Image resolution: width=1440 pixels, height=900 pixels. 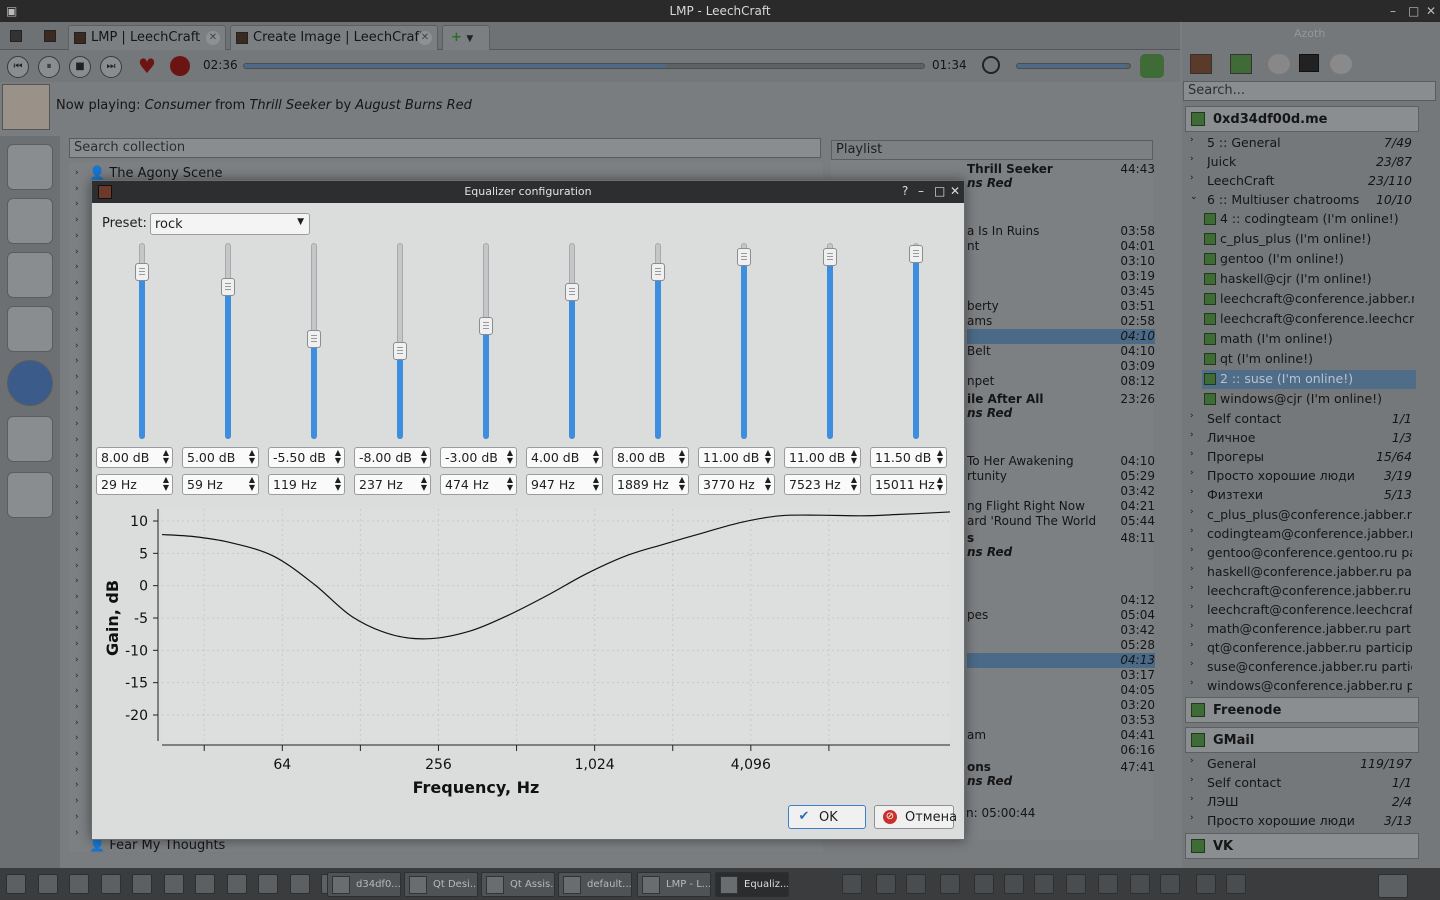 What do you see at coordinates (1309, 239) in the screenshot?
I see `roster-chatroom: c_plus_plus (I'm online!)` at bounding box center [1309, 239].